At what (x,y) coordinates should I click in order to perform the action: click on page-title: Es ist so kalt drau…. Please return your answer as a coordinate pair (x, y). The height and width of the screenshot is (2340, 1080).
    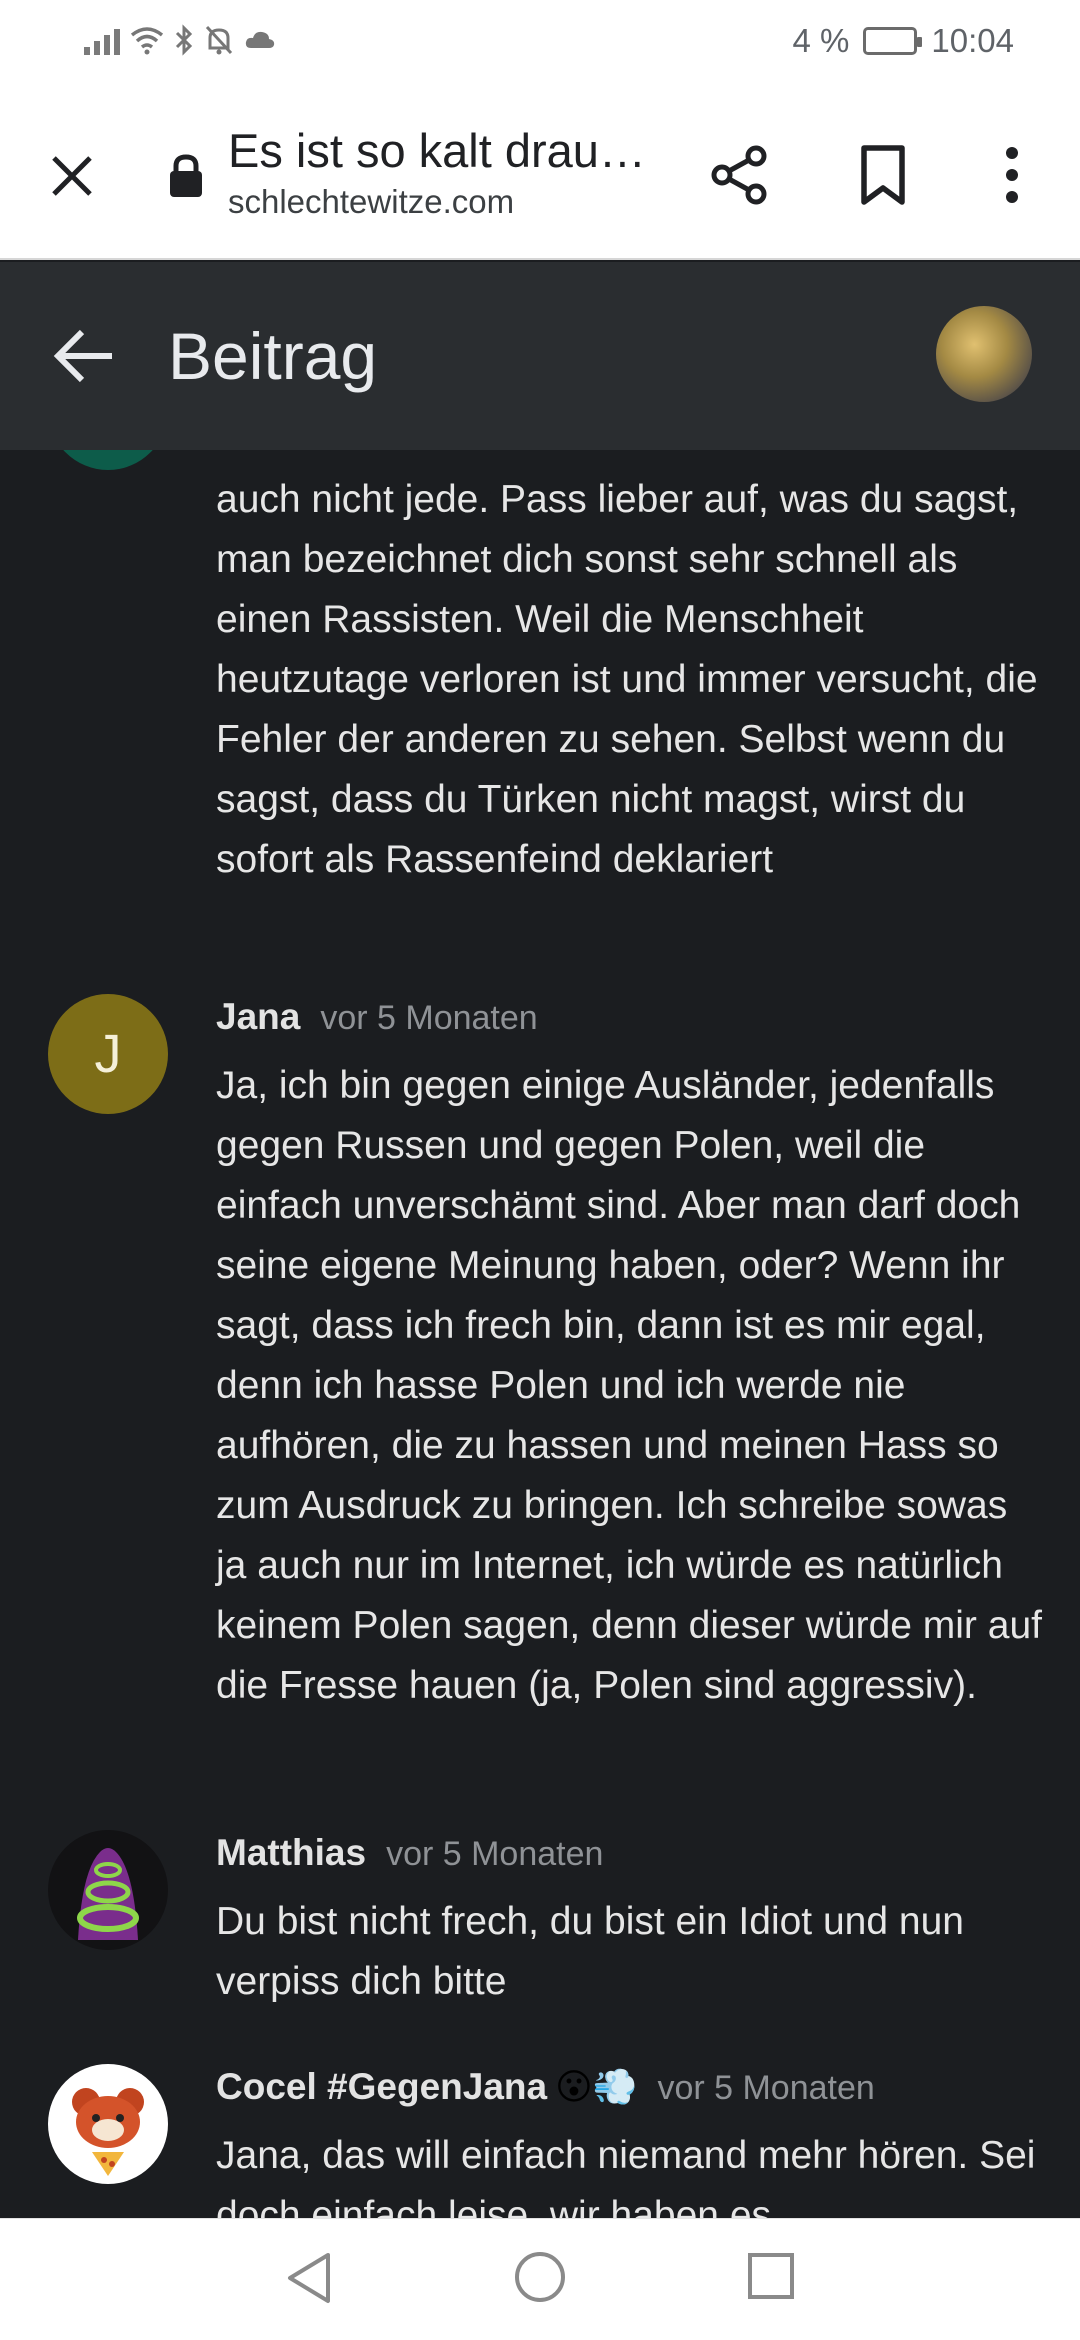
    Looking at the image, I should click on (437, 150).